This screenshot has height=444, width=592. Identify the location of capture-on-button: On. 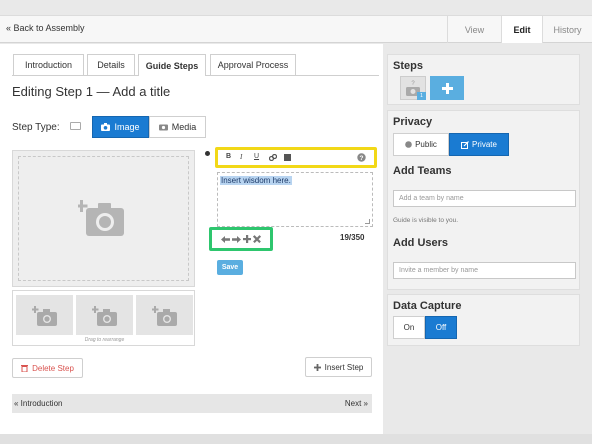
(409, 327).